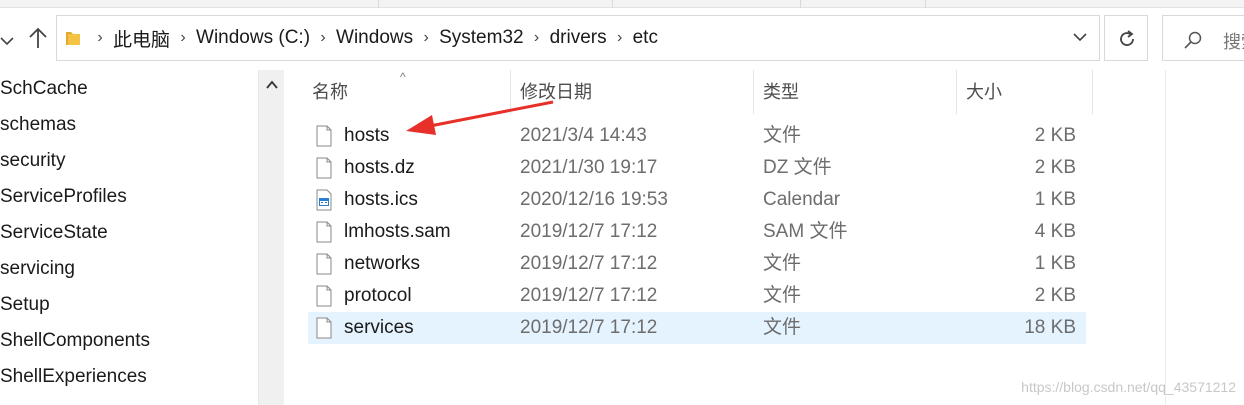  I want to click on nav-item: security, so click(32, 161).